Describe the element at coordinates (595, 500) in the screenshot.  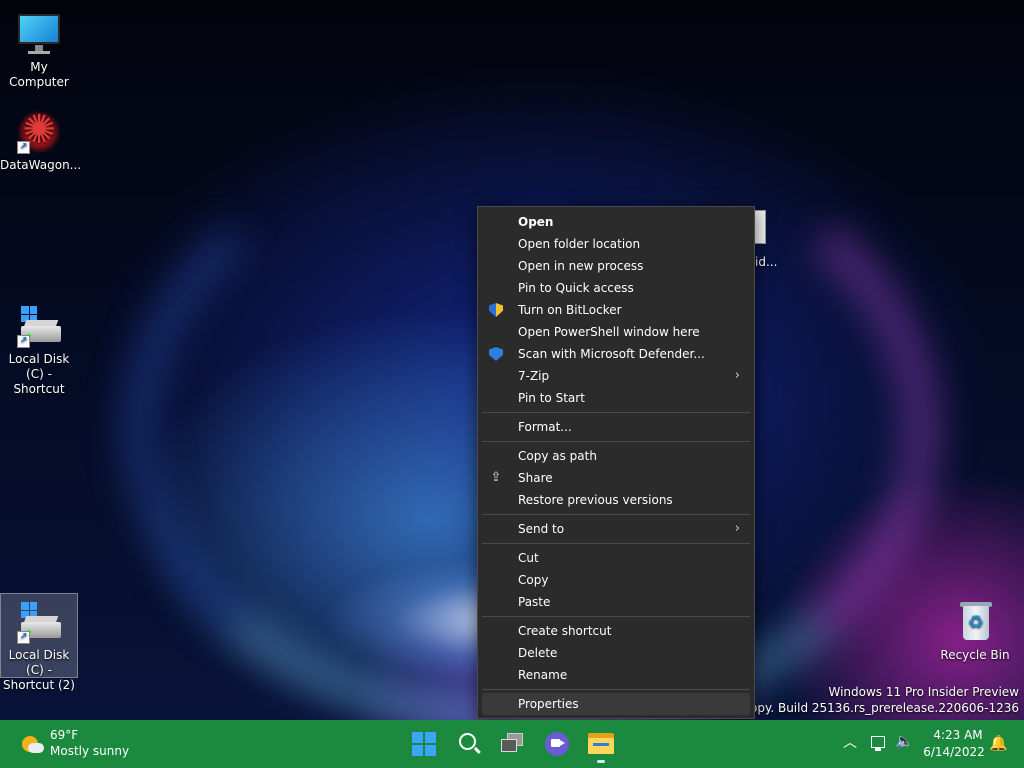
I see `menu-item-label: Restore previous versions` at that location.